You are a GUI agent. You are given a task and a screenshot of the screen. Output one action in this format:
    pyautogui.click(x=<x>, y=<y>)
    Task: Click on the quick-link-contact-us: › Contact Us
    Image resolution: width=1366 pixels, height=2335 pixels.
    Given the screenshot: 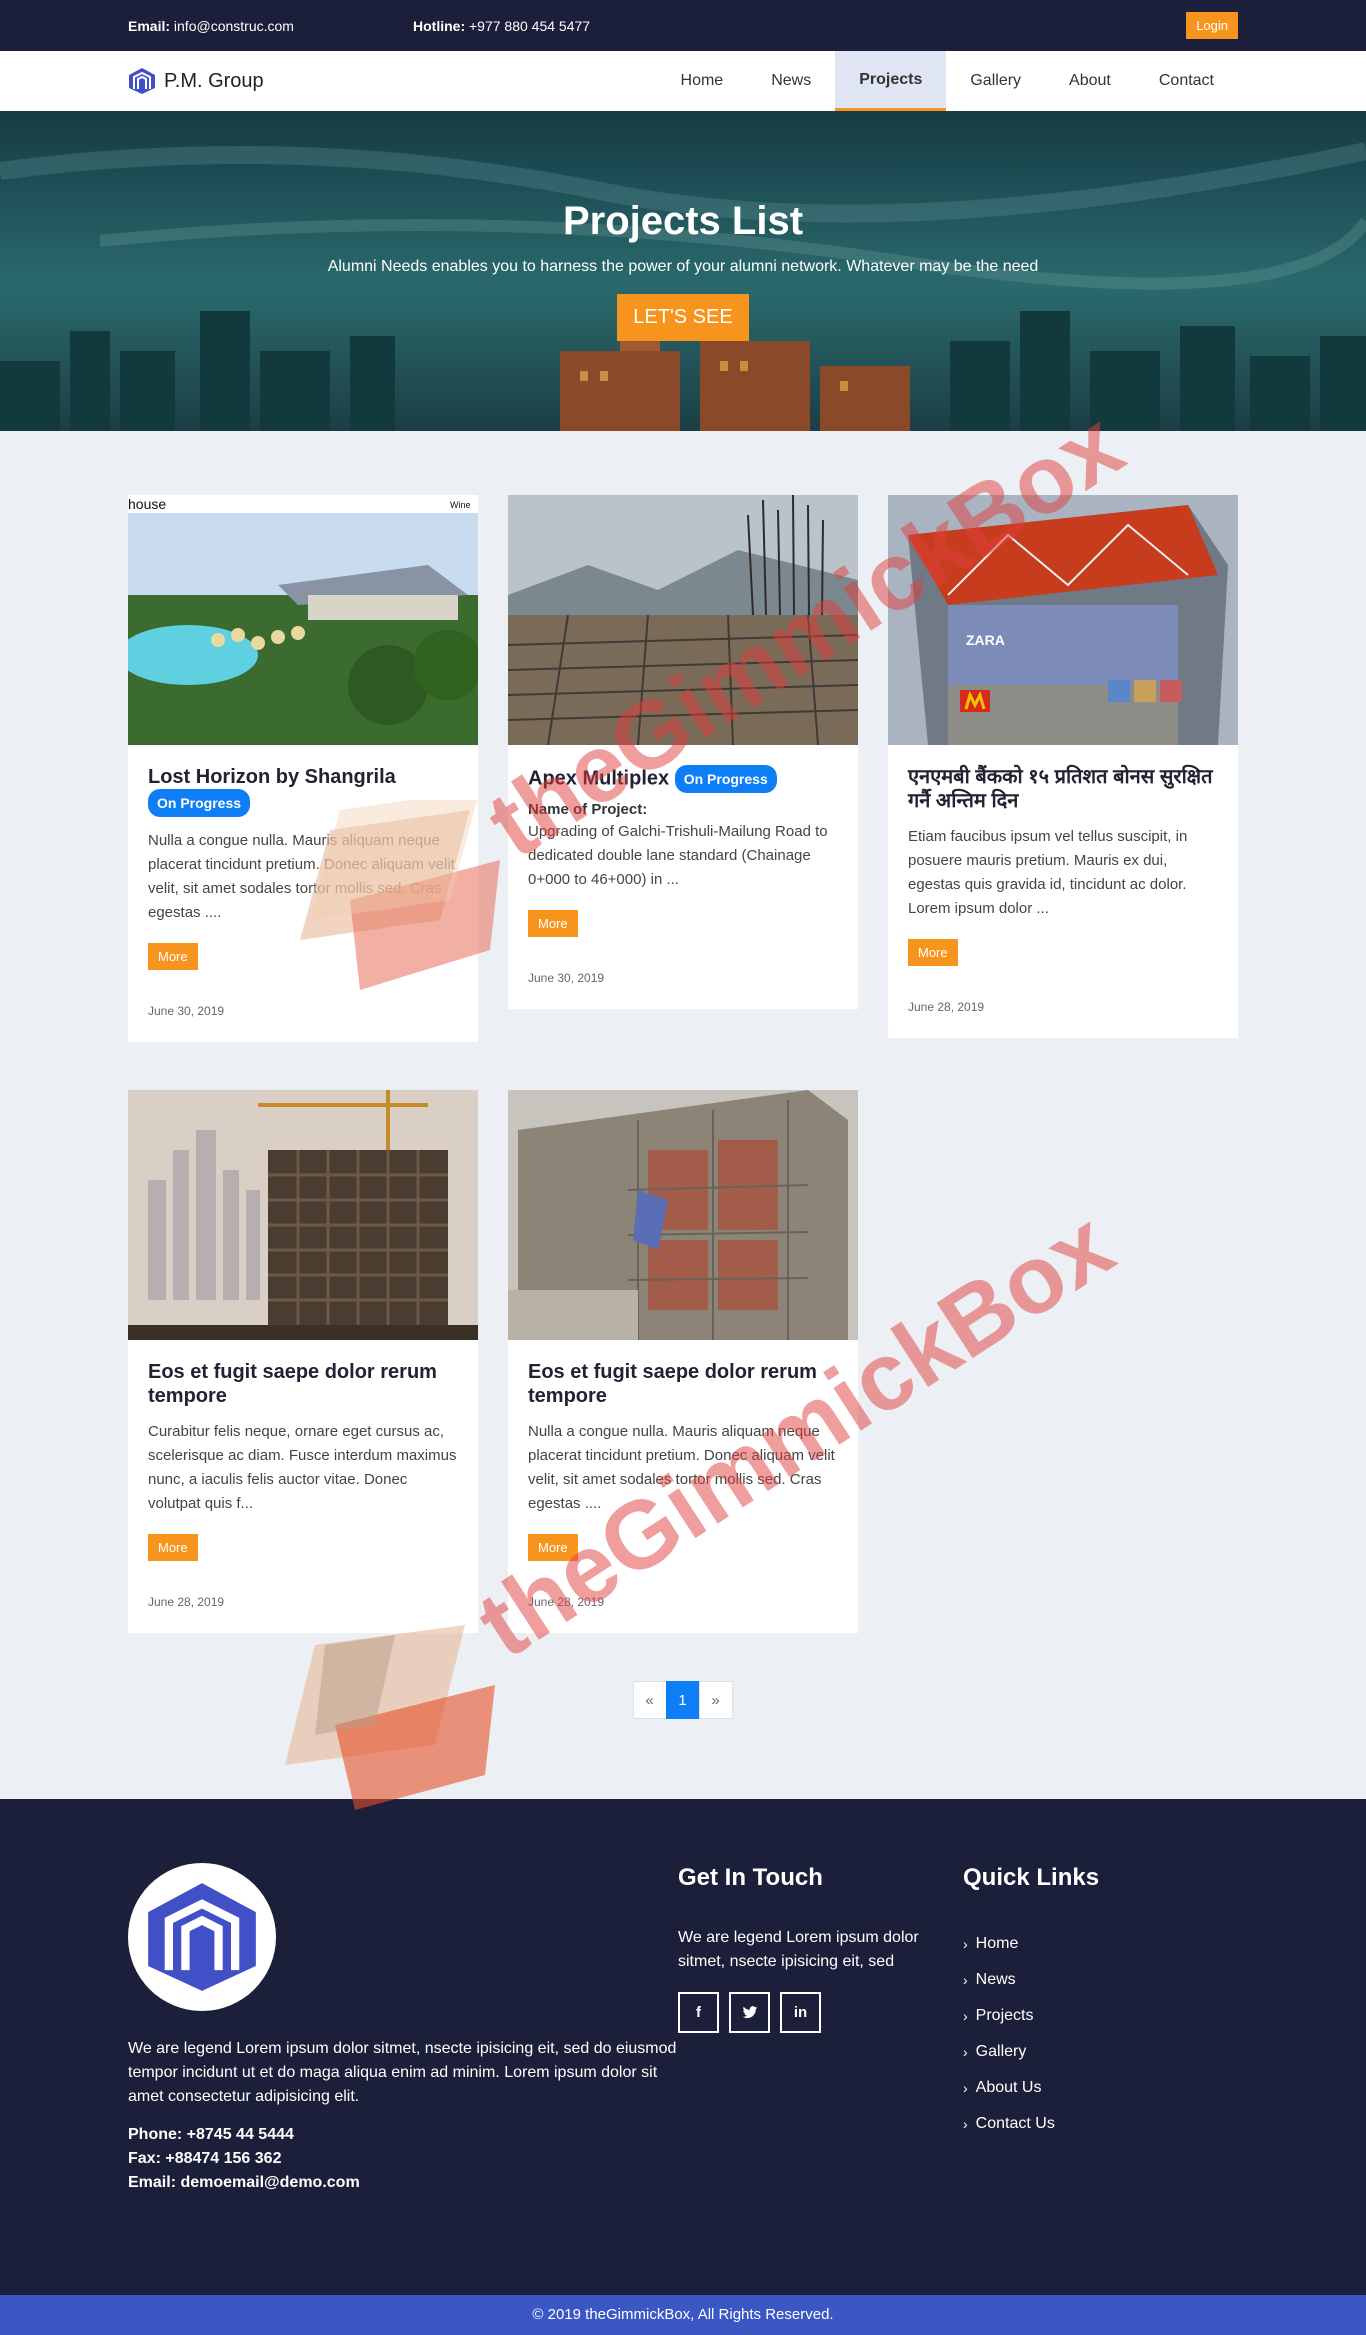 What is the action you would take?
    pyautogui.click(x=1100, y=2124)
    